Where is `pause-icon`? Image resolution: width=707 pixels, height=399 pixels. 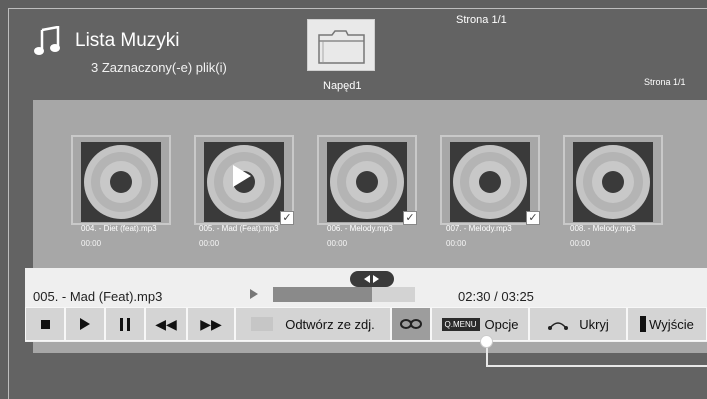
pause-icon is located at coordinates (125, 324).